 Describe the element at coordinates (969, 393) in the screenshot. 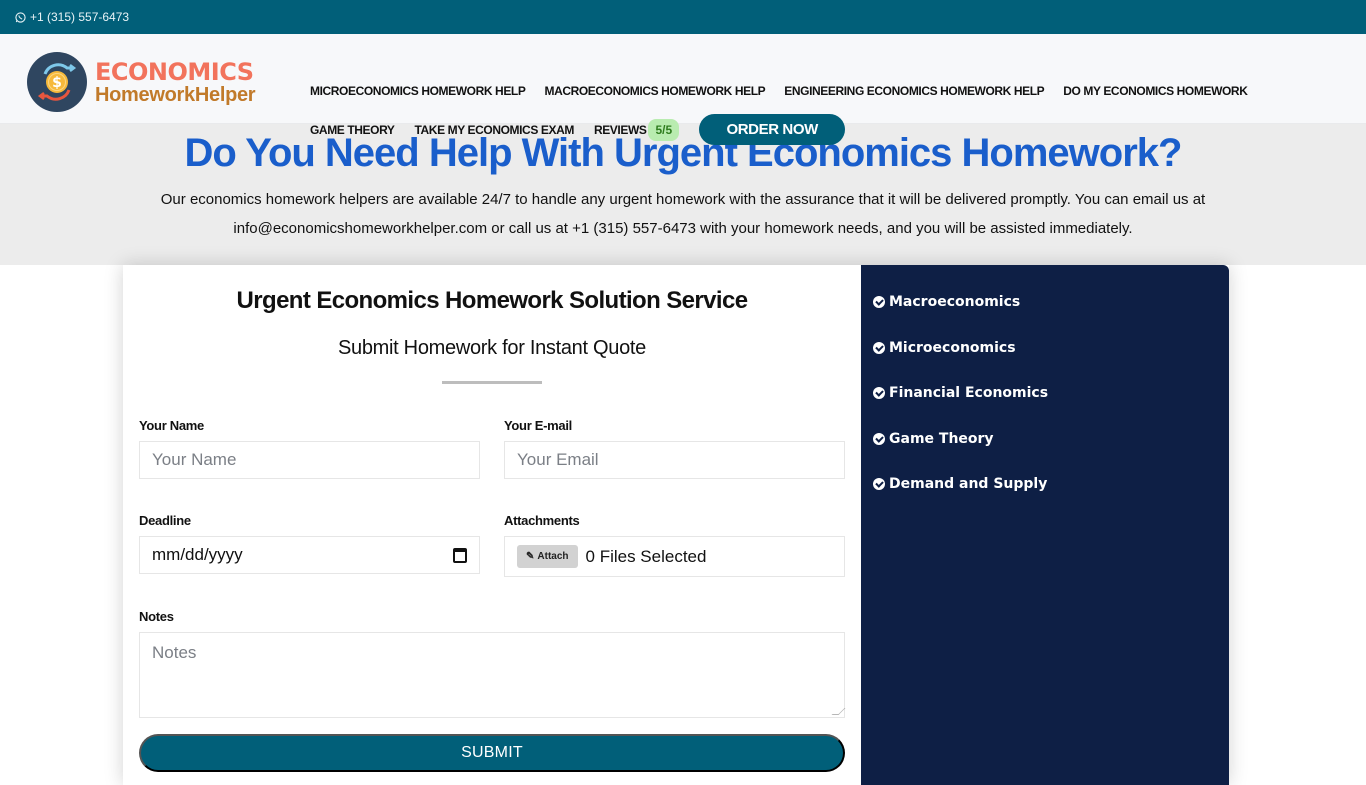

I see `subject-label: Financial Economics` at that location.